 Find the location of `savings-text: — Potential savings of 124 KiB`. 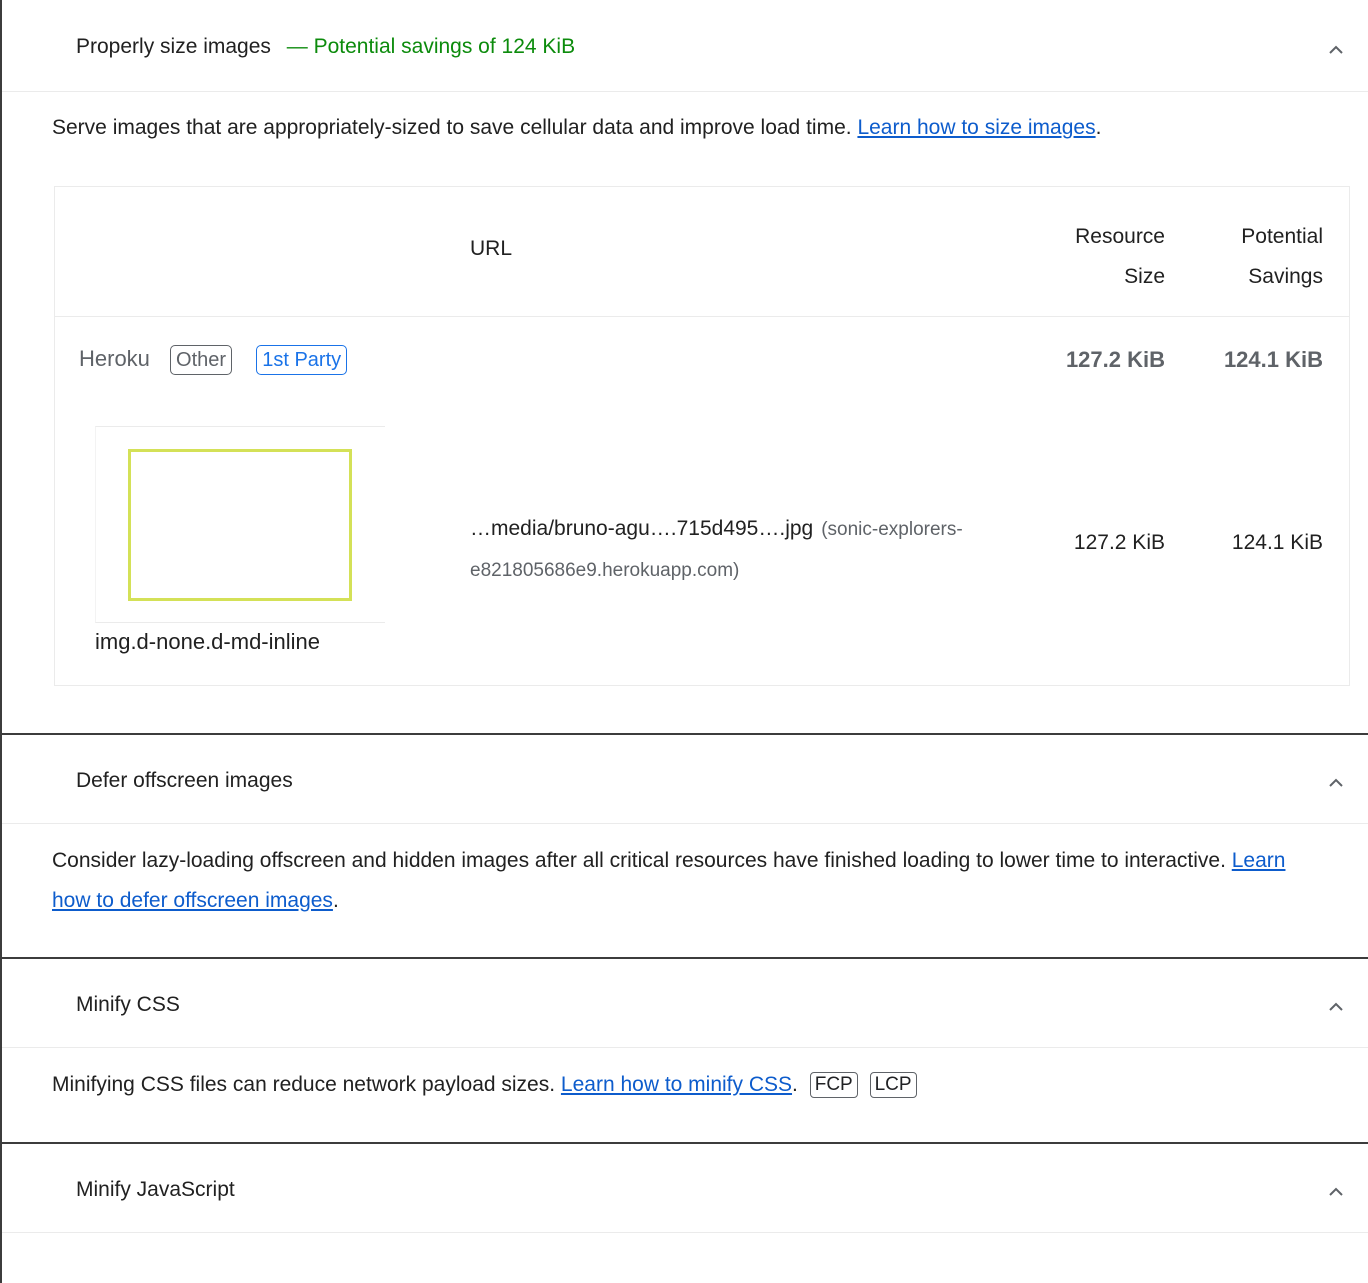

savings-text: — Potential savings of 124 KiB is located at coordinates (431, 46).